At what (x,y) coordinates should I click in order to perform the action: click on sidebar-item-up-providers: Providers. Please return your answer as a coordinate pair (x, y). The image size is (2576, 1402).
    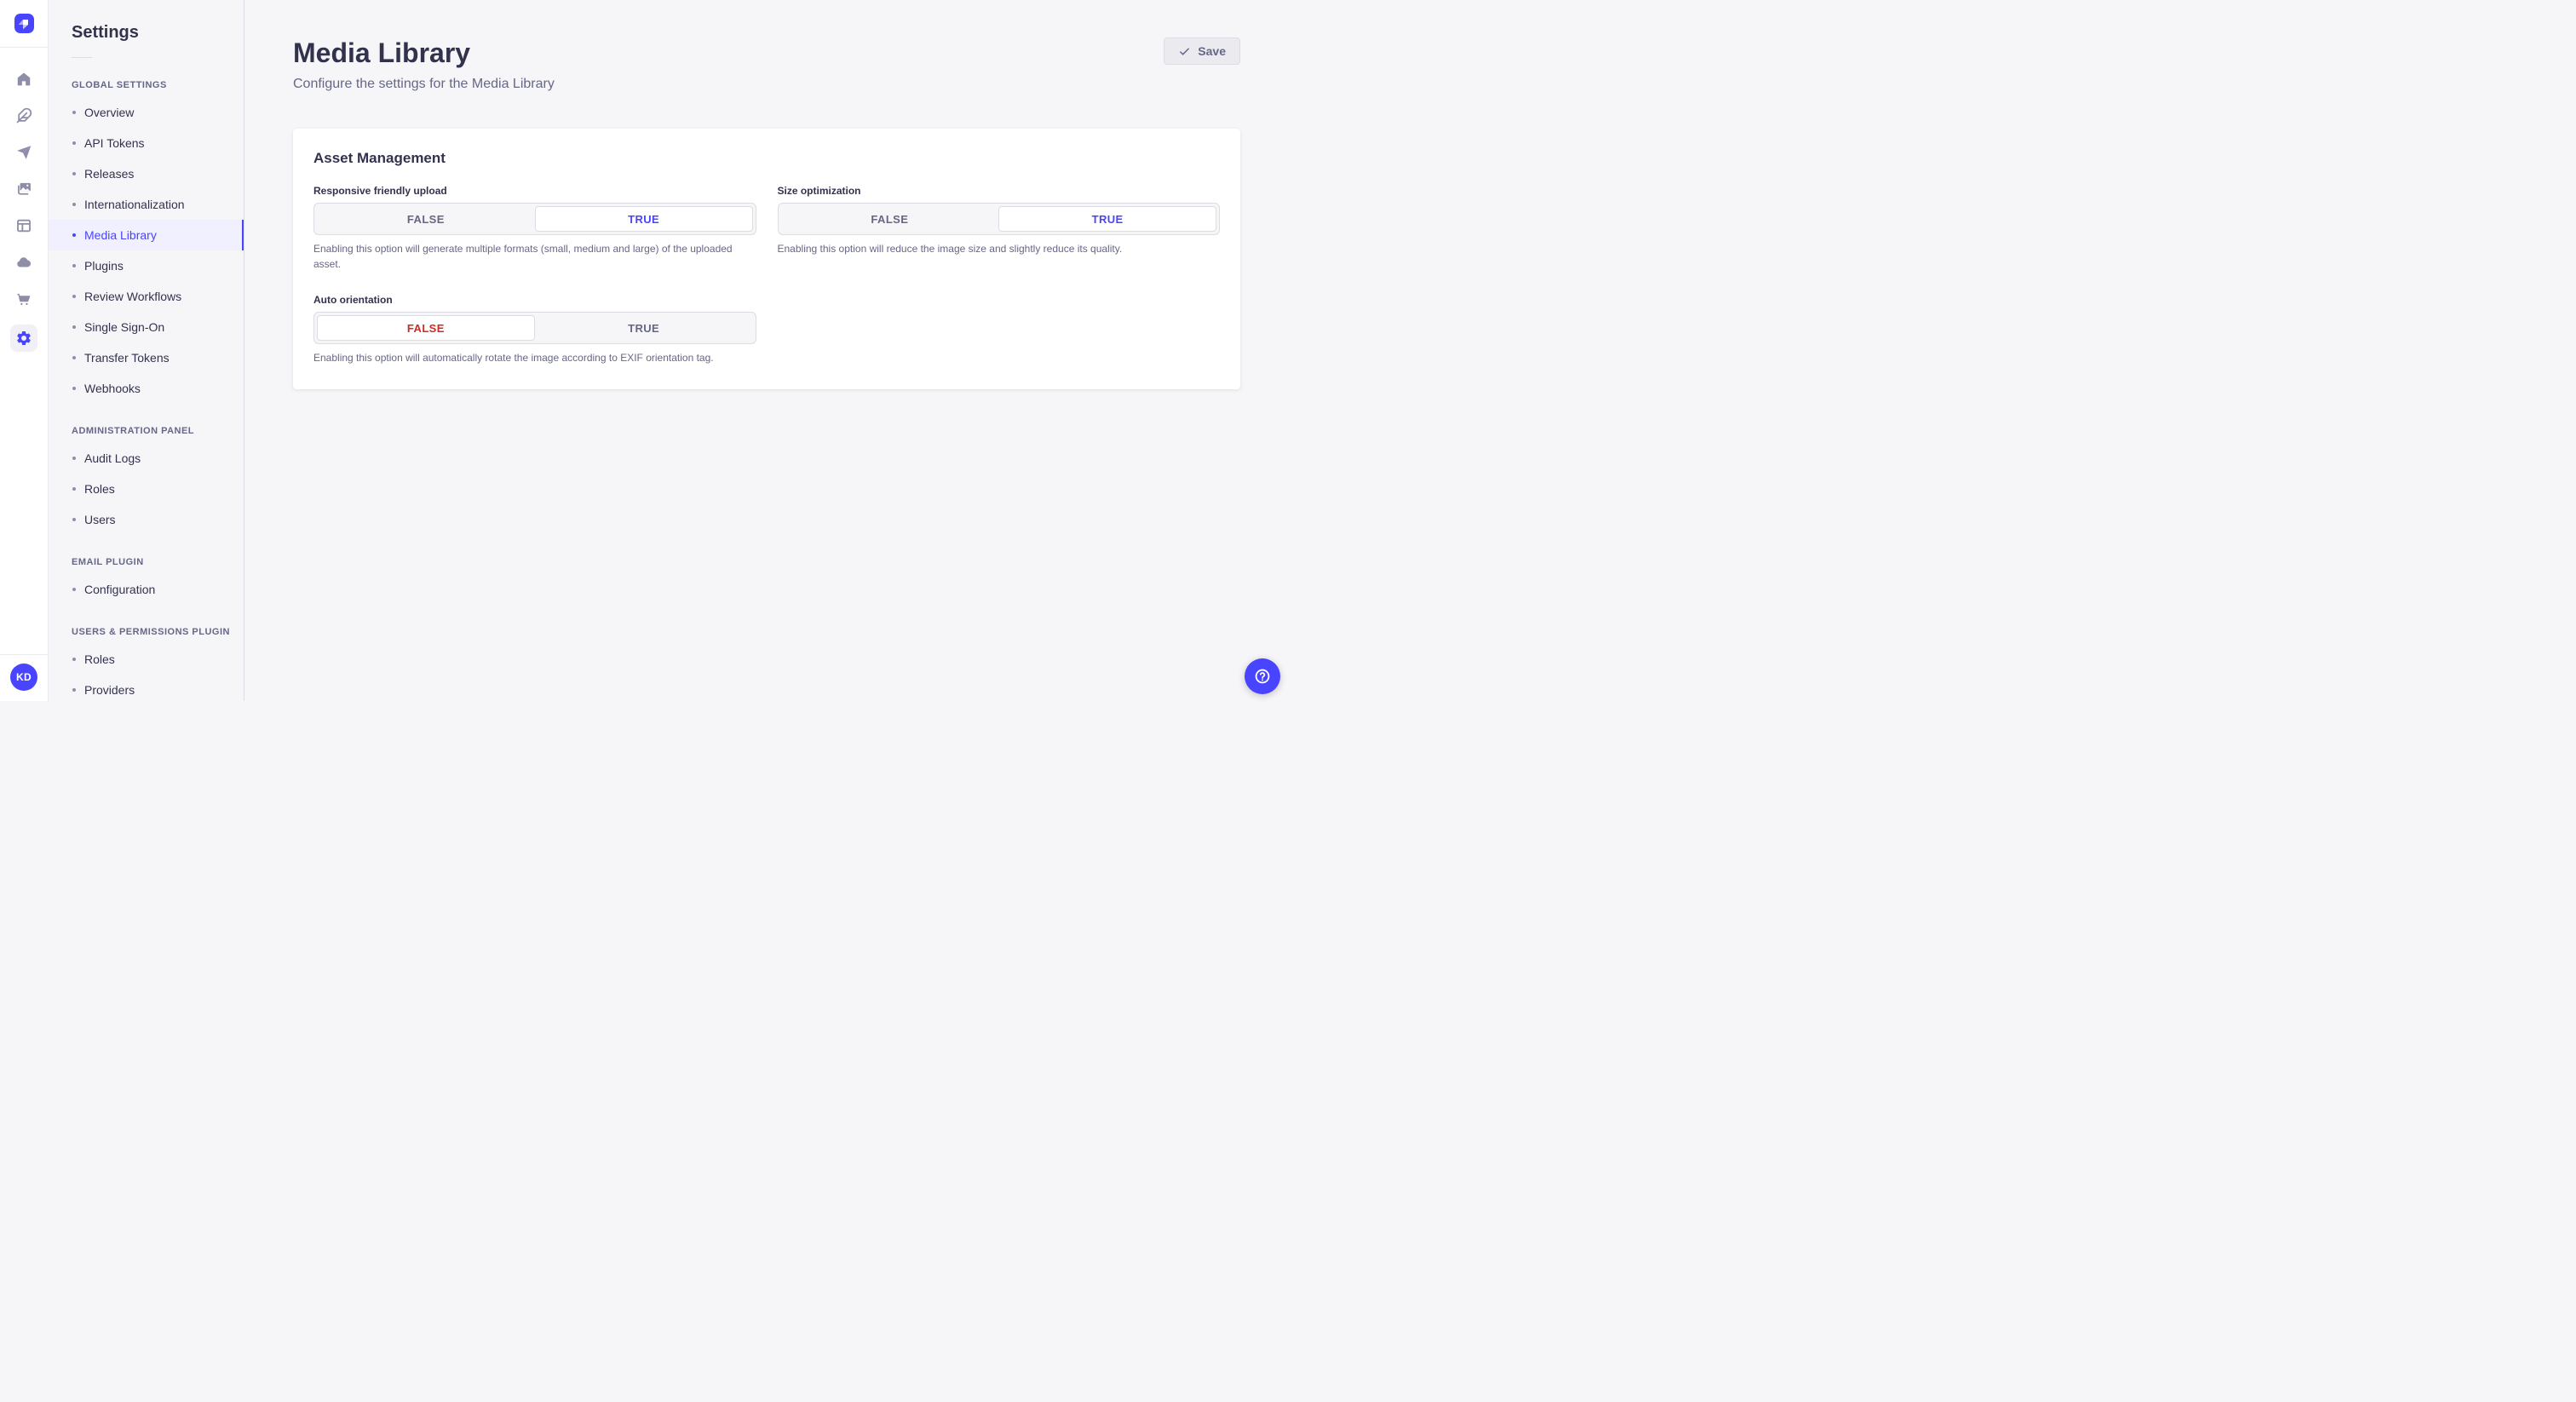
    Looking at the image, I should click on (147, 688).